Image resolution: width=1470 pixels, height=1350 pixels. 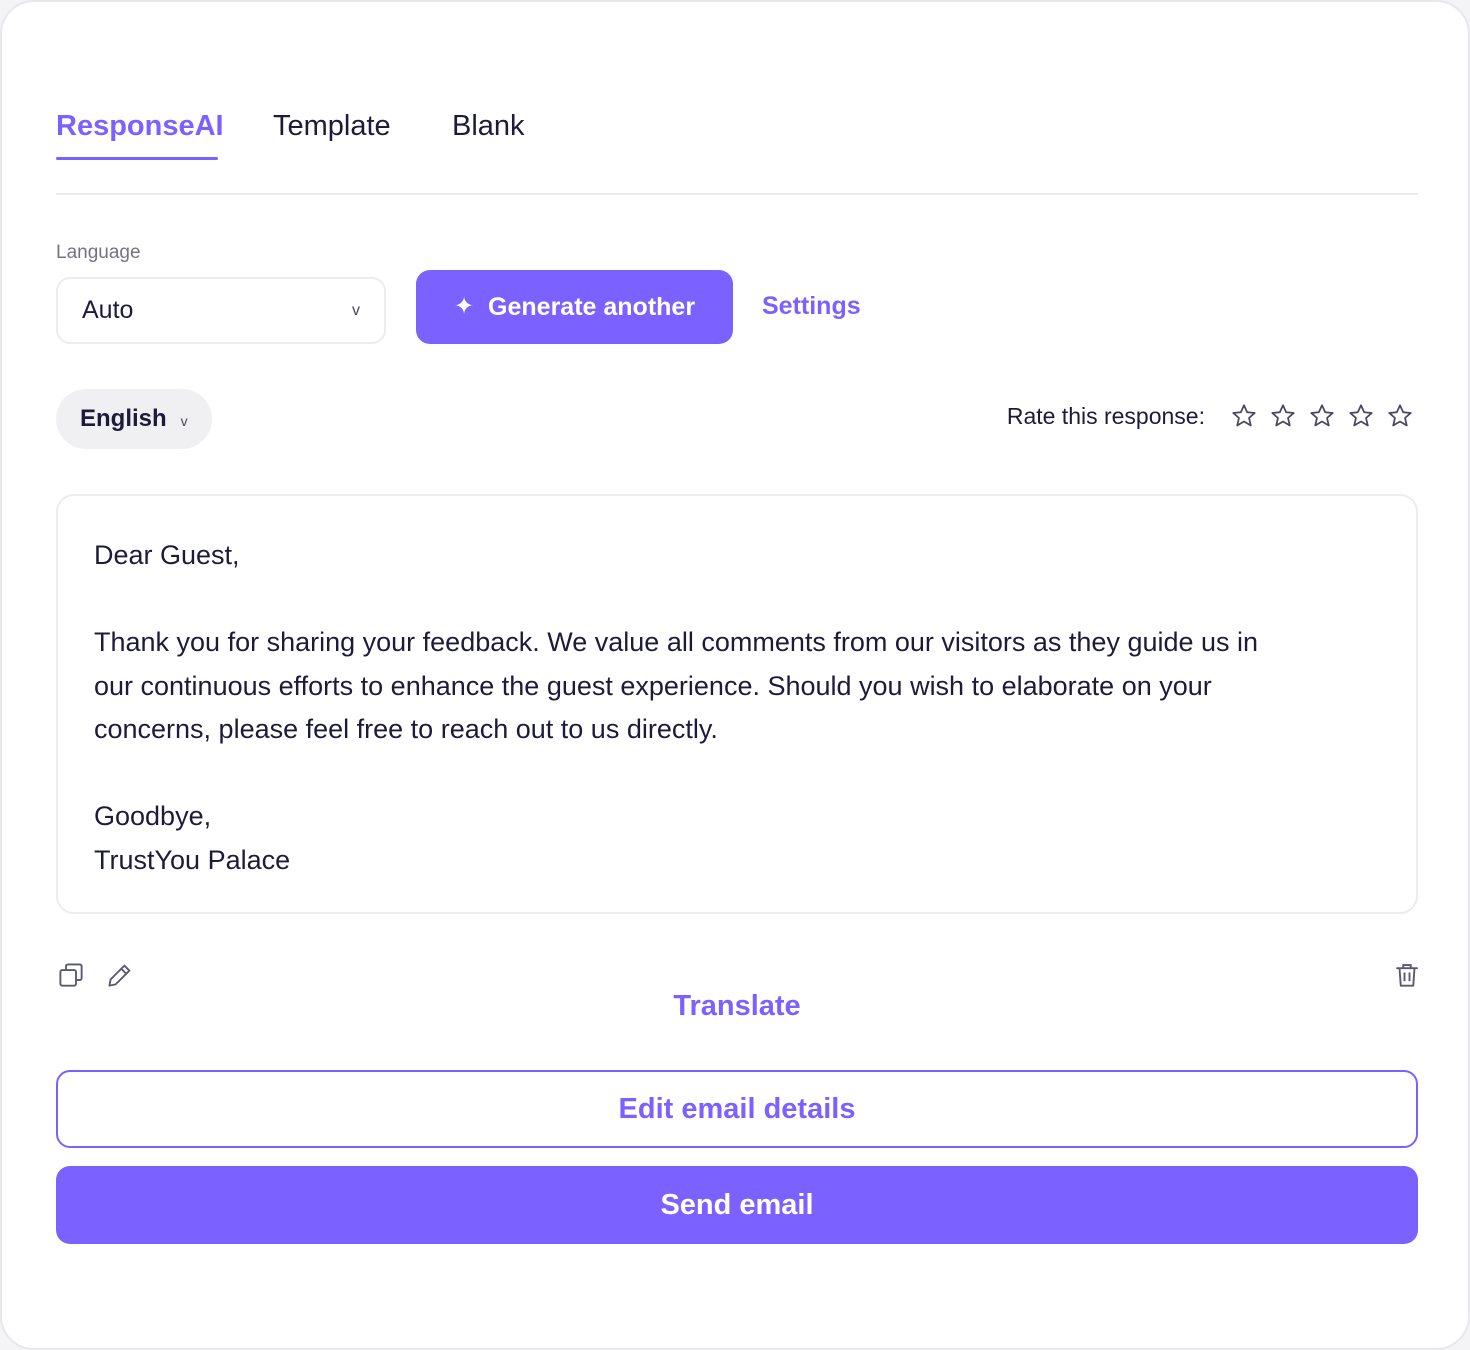 I want to click on generate-another-button: ✦ Generate another, so click(x=574, y=307).